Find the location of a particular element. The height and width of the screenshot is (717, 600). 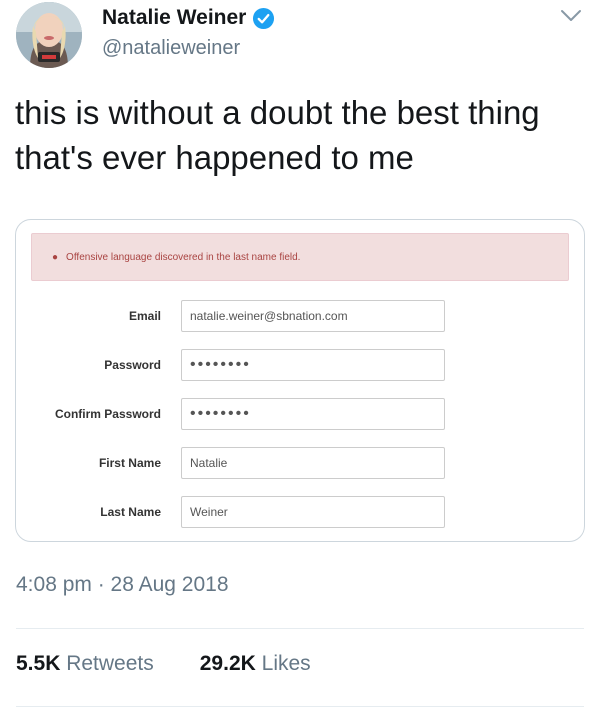

avatar is located at coordinates (49, 35).